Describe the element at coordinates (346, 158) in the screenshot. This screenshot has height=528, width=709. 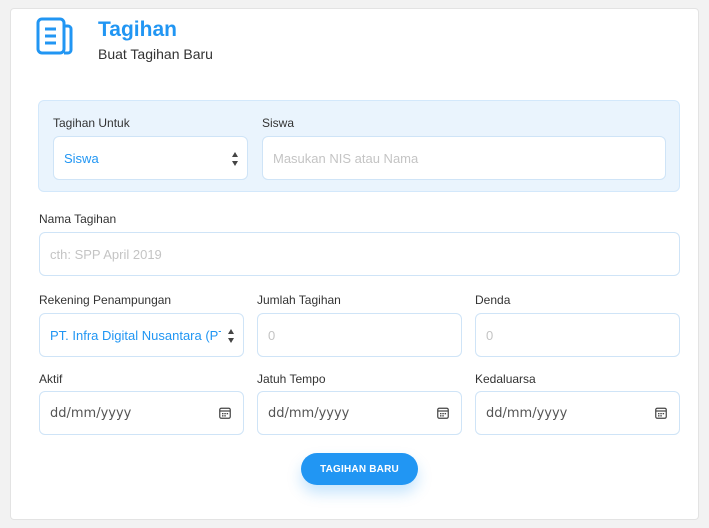
I see `siswa-placeholder: Masukan NIS atau Nama` at that location.